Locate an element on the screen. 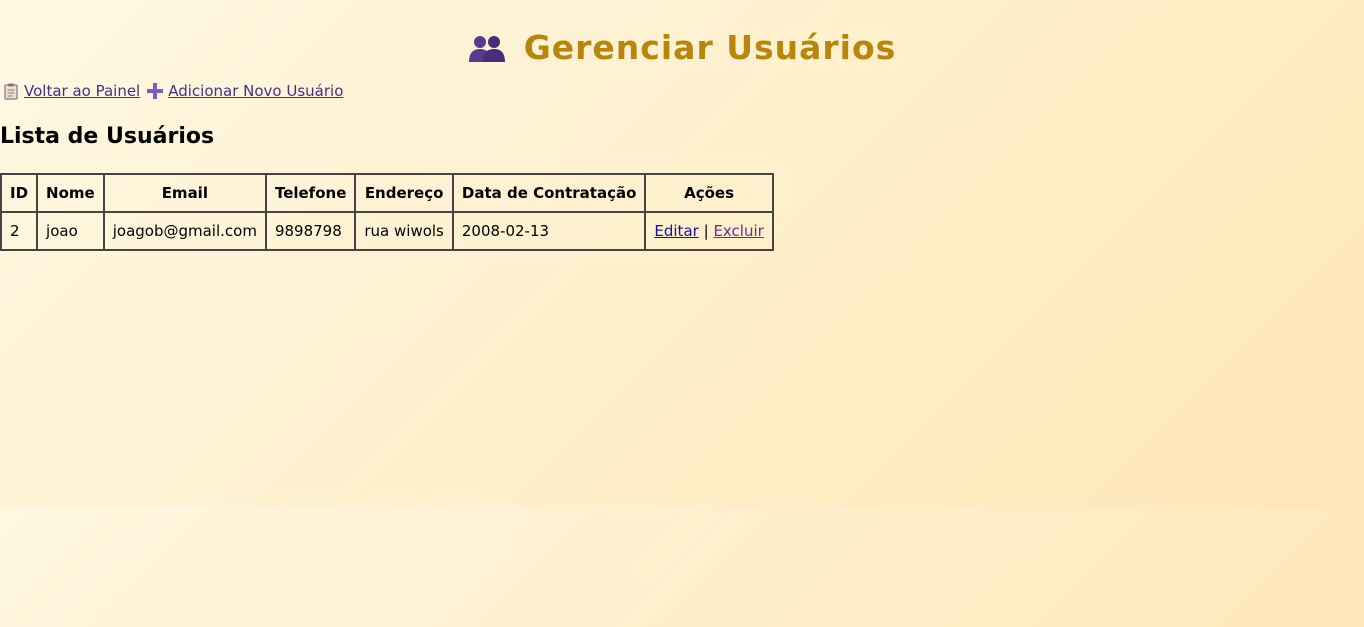 This screenshot has height=627, width=1364. cell-telefone: 9898798 is located at coordinates (310, 231).